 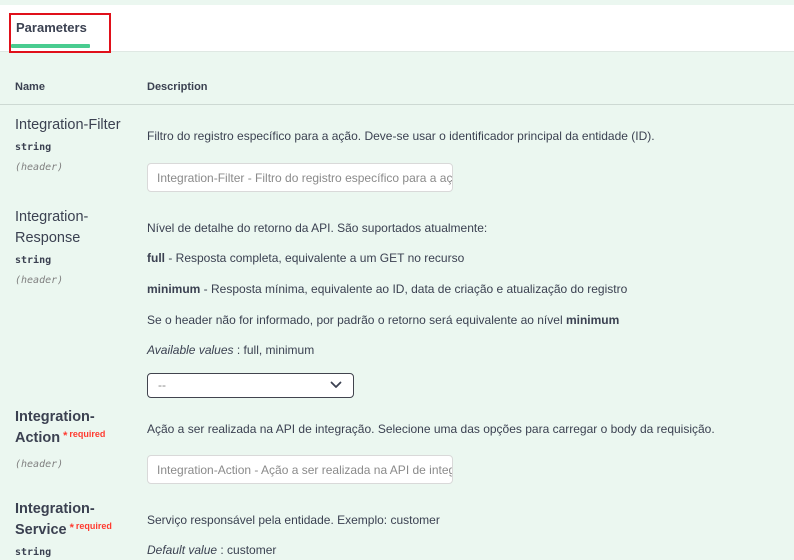 What do you see at coordinates (60, 428) in the screenshot?
I see `param-name-integration-action: Integration- Action * required` at bounding box center [60, 428].